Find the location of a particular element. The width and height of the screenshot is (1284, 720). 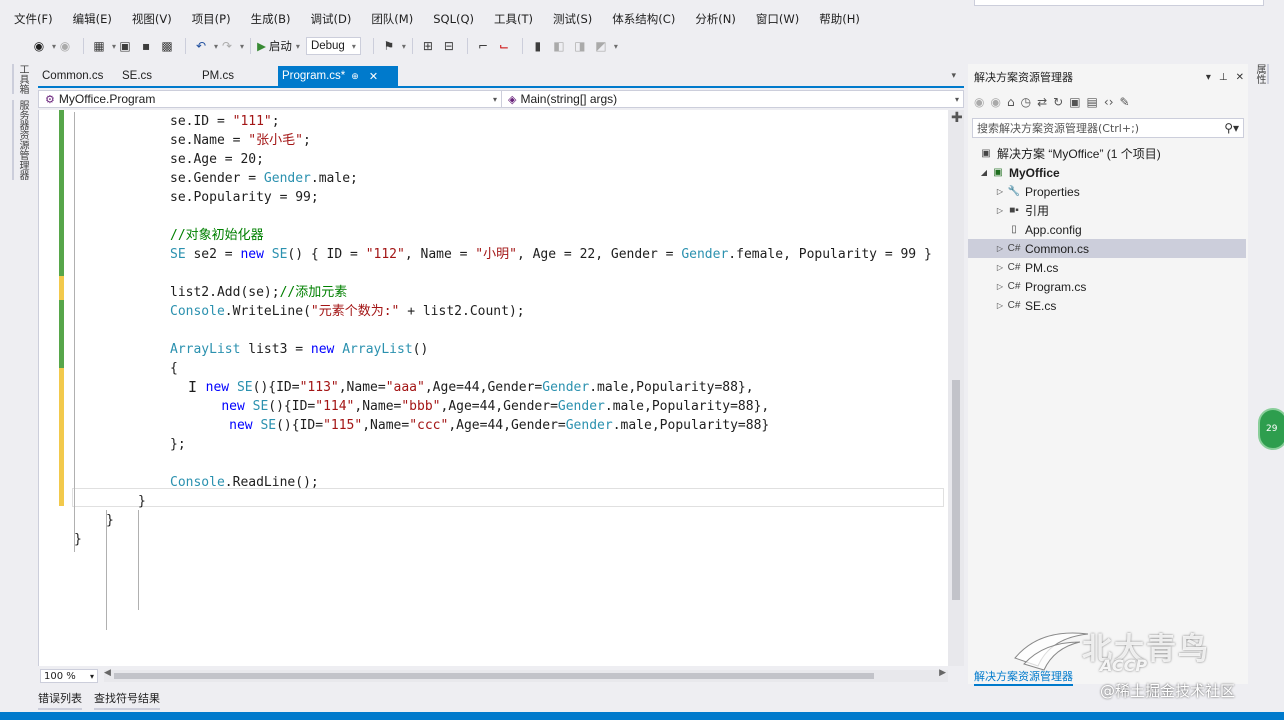

menu-project: 项目(P) is located at coordinates (211, 19).